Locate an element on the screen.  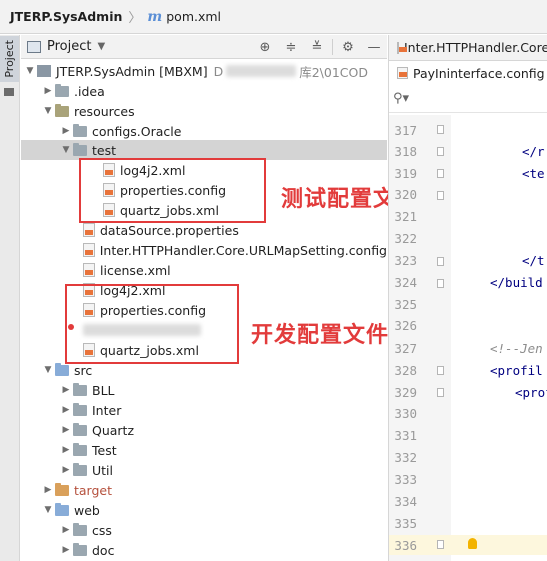
error-marker is located at coordinates (71, 327).